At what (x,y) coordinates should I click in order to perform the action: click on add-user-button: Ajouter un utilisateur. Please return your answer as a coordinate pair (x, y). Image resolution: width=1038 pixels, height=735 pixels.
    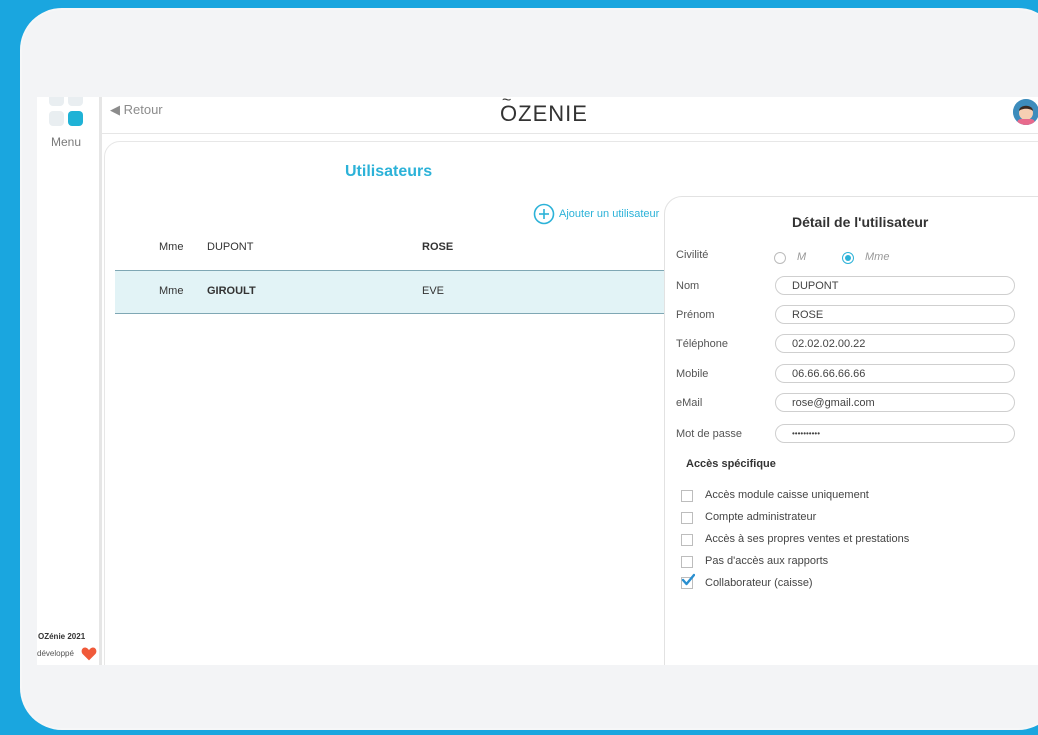
    Looking at the image, I should click on (596, 214).